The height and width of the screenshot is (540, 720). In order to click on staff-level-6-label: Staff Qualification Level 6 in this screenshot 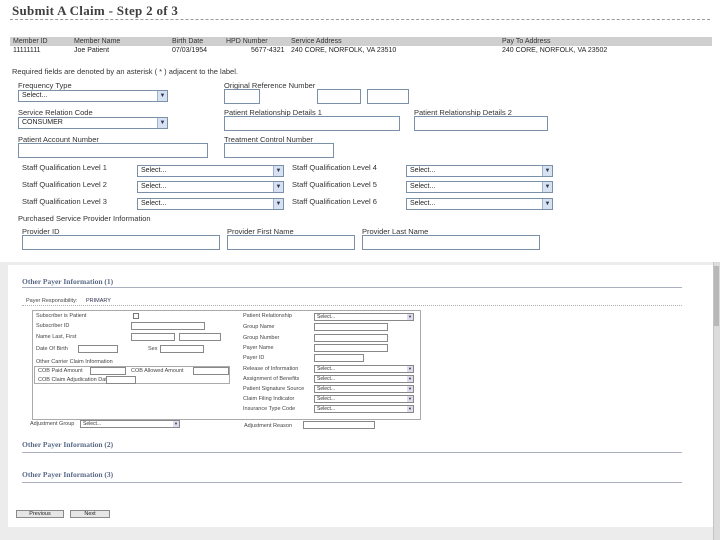, I will do `click(334, 201)`.